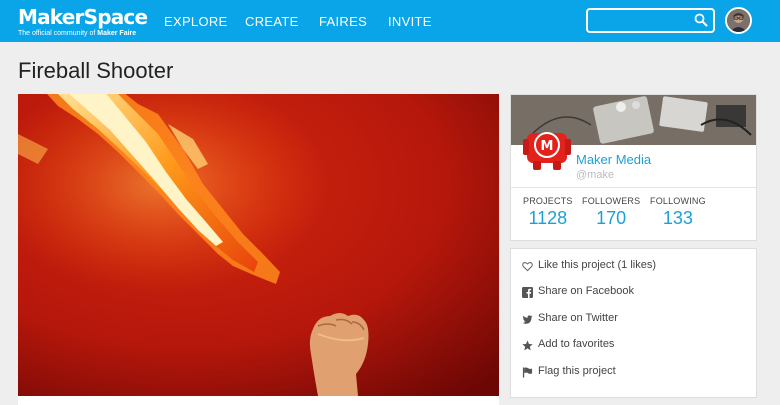 This screenshot has width=780, height=405. Describe the element at coordinates (597, 265) in the screenshot. I see `action-label: Like this project (1 likes)` at that location.